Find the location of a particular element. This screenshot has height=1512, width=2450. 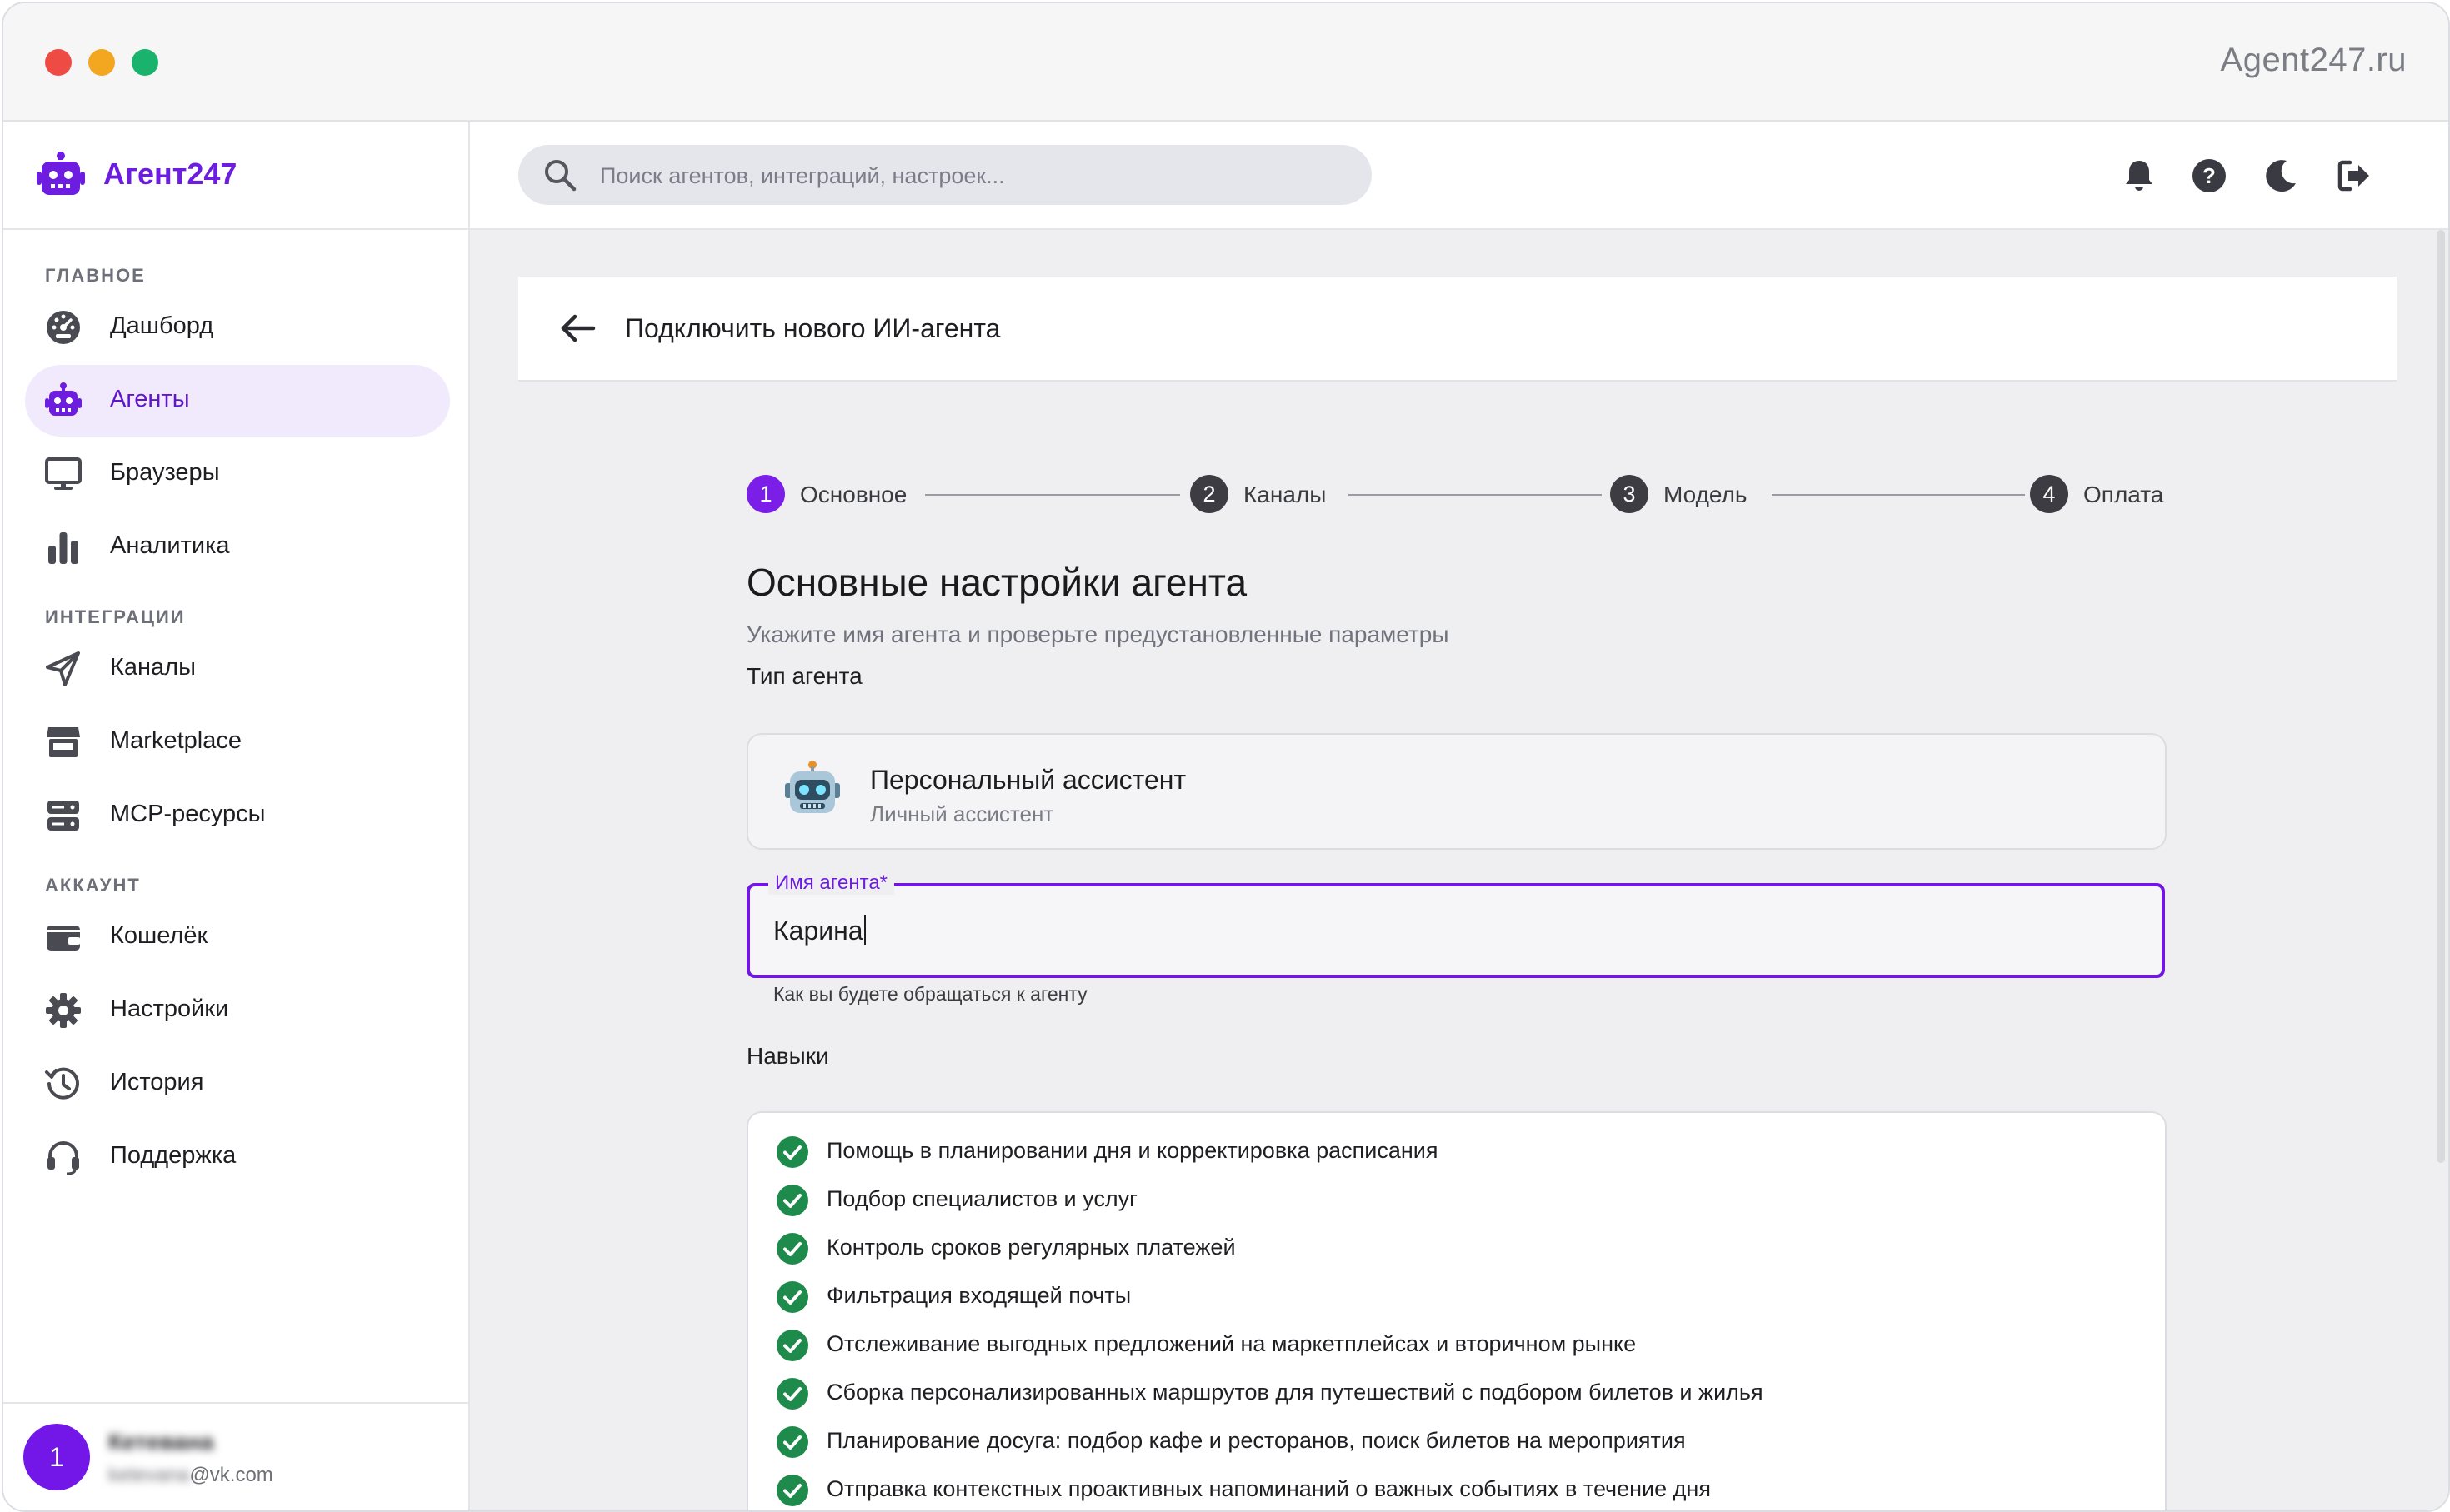

sidebar-item-settings: Настройки is located at coordinates (237, 1010).